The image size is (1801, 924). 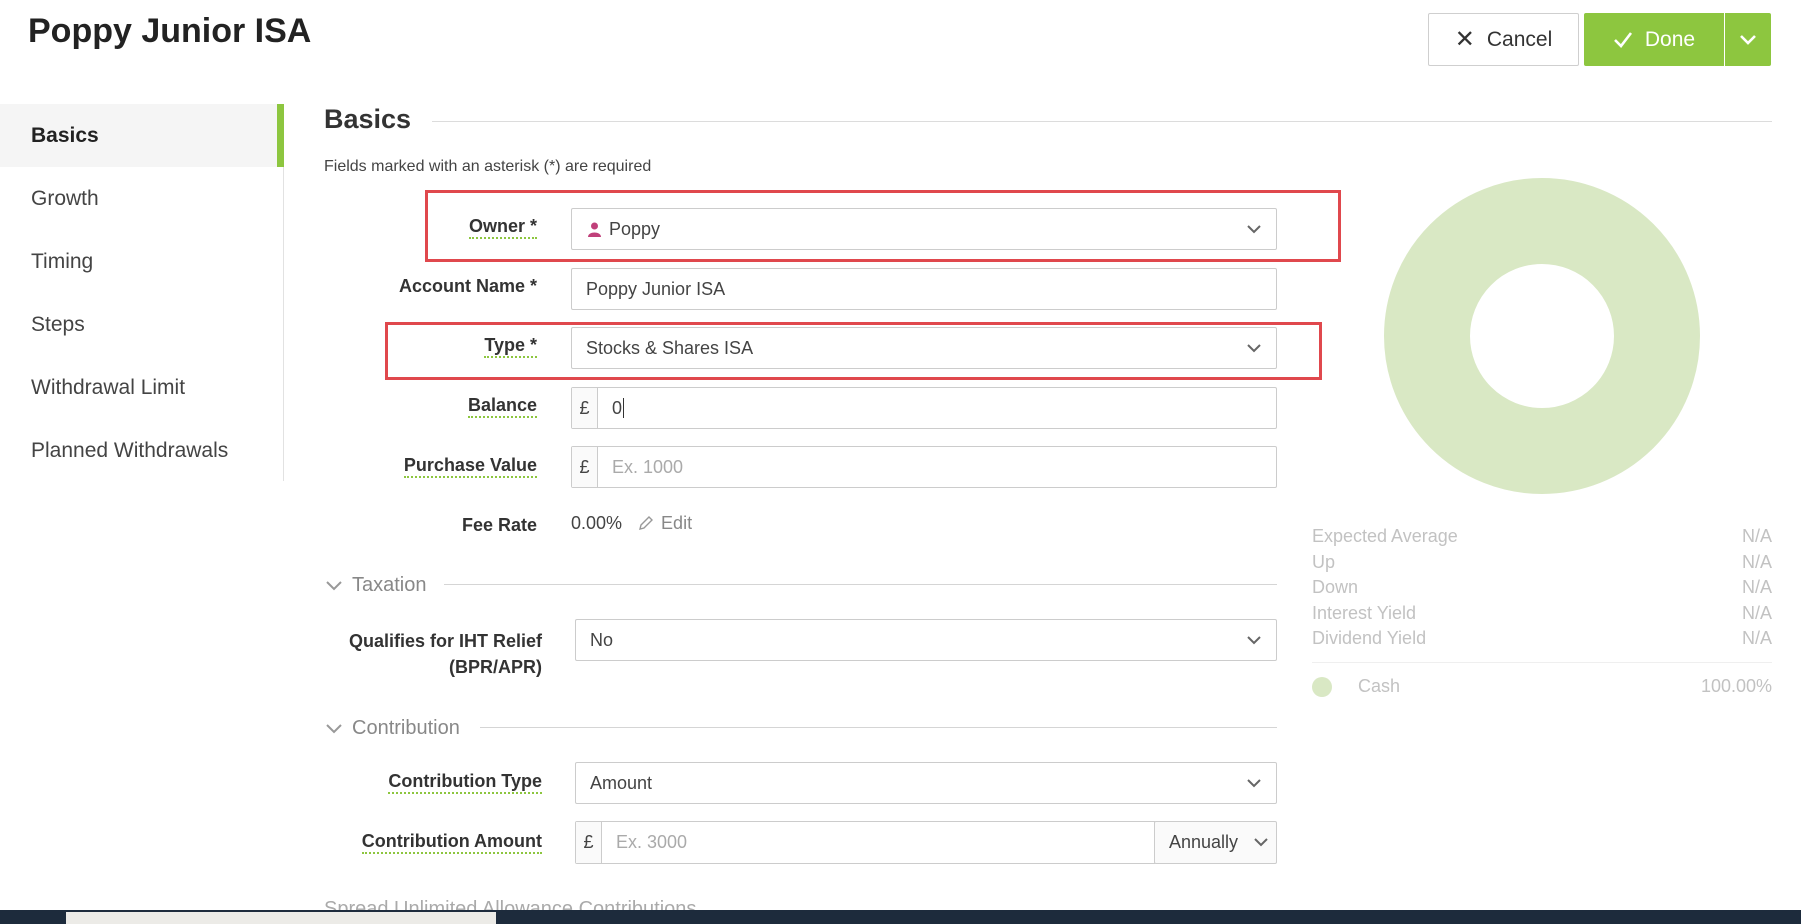 I want to click on iht-relief-value: No, so click(x=602, y=639).